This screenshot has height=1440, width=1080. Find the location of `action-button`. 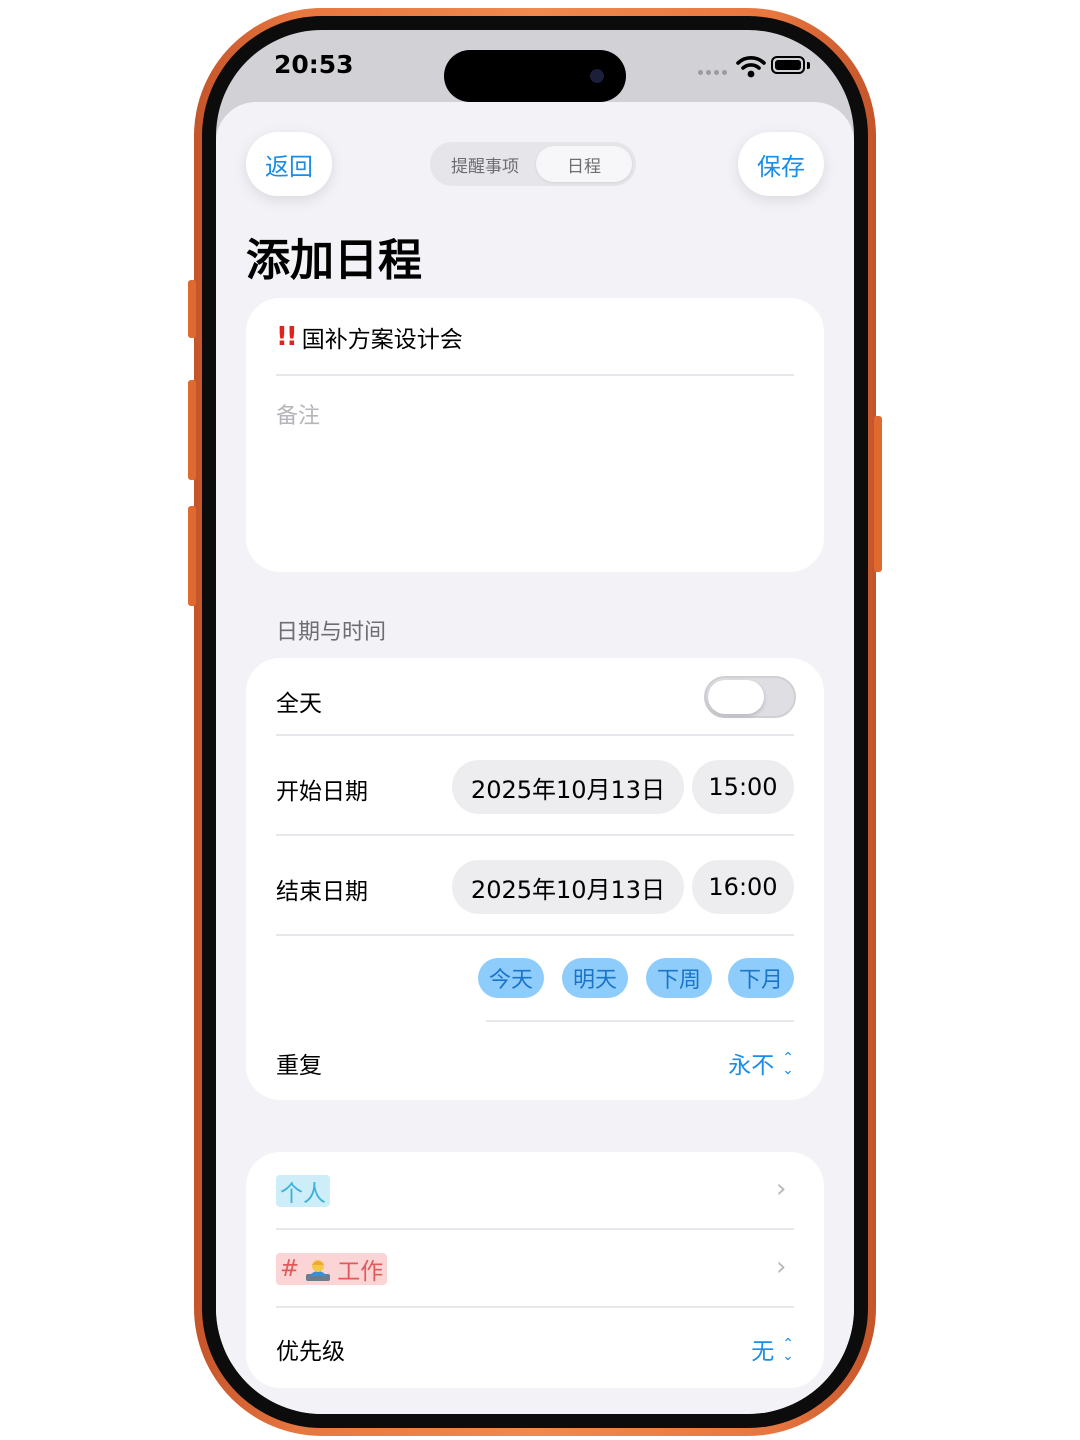

action-button is located at coordinates (192, 309).